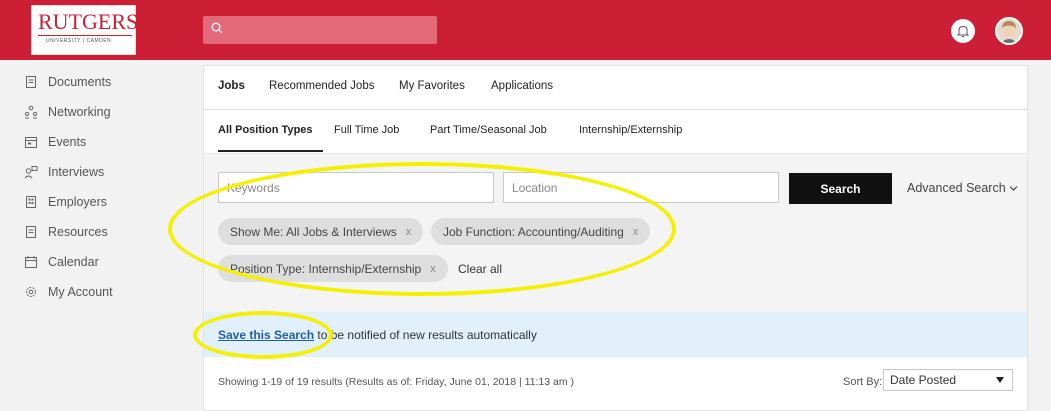  Describe the element at coordinates (31, 172) in the screenshot. I see `interview-icon` at that location.